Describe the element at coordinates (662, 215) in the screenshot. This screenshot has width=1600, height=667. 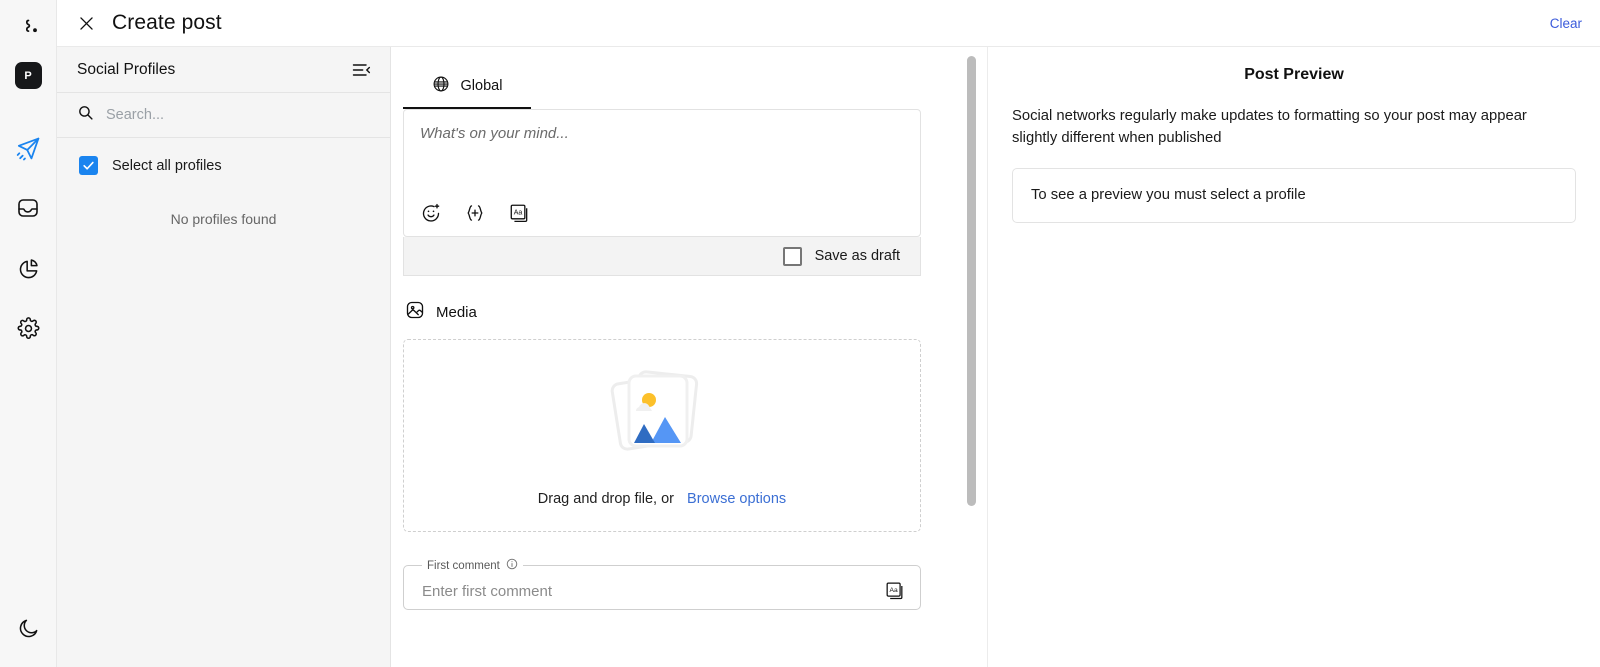
I see `compose-toolbar: Aa` at that location.